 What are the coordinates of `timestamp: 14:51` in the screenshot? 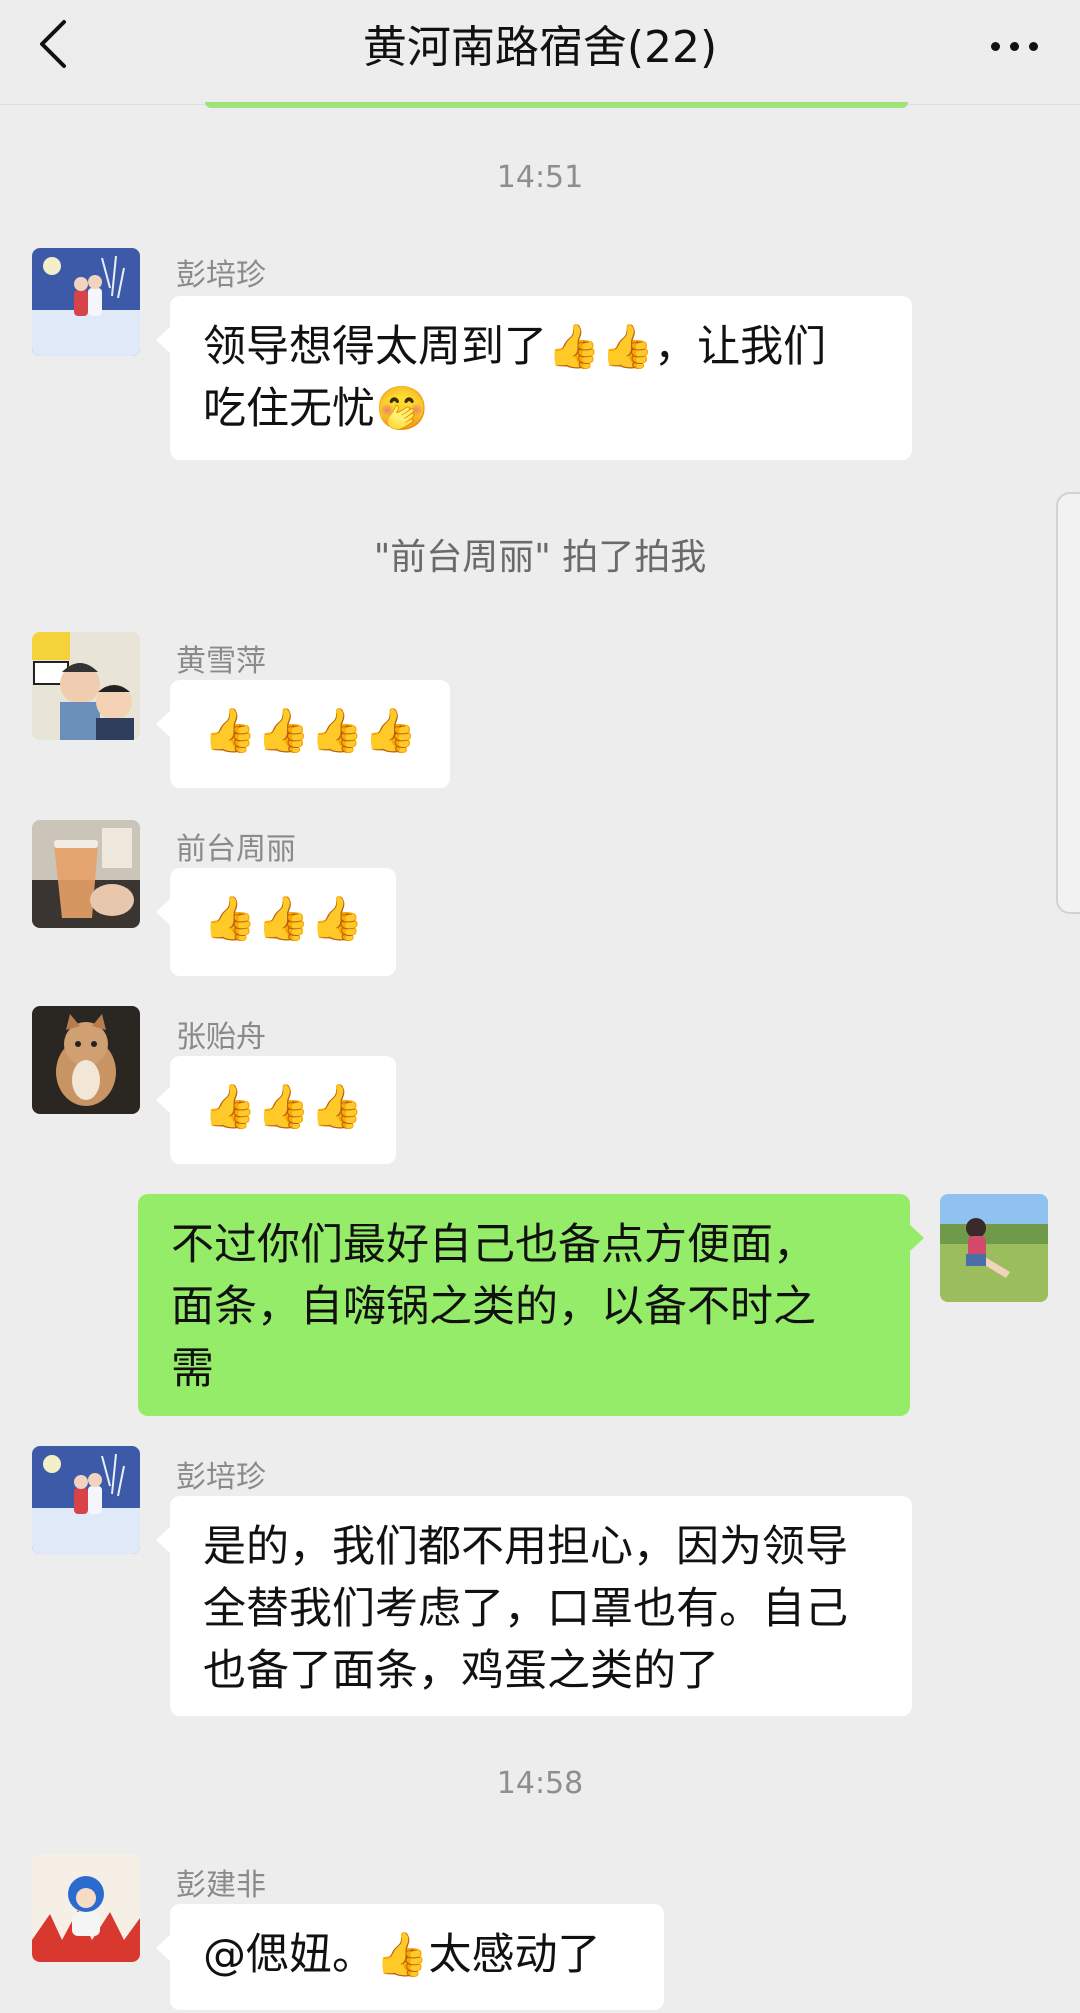 It's located at (540, 177).